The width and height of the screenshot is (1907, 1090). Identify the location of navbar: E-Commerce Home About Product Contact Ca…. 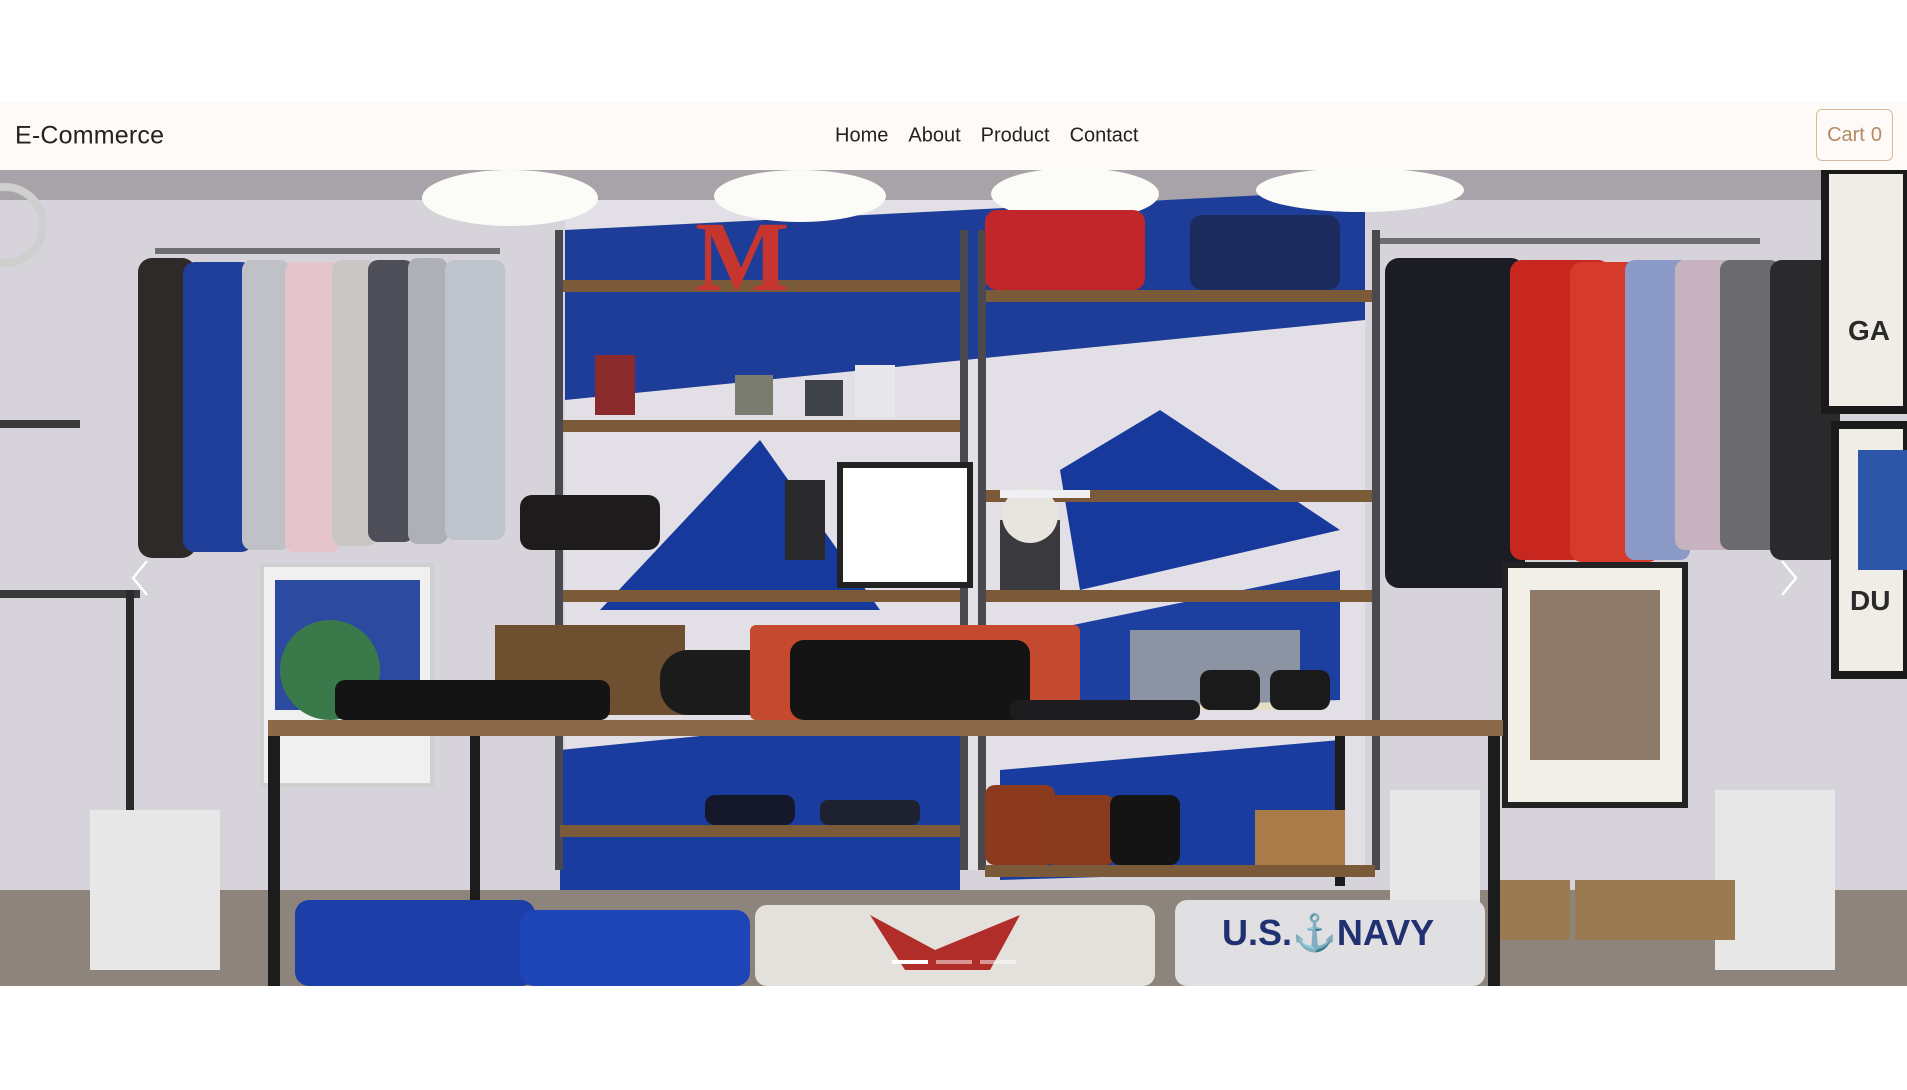
(953, 136).